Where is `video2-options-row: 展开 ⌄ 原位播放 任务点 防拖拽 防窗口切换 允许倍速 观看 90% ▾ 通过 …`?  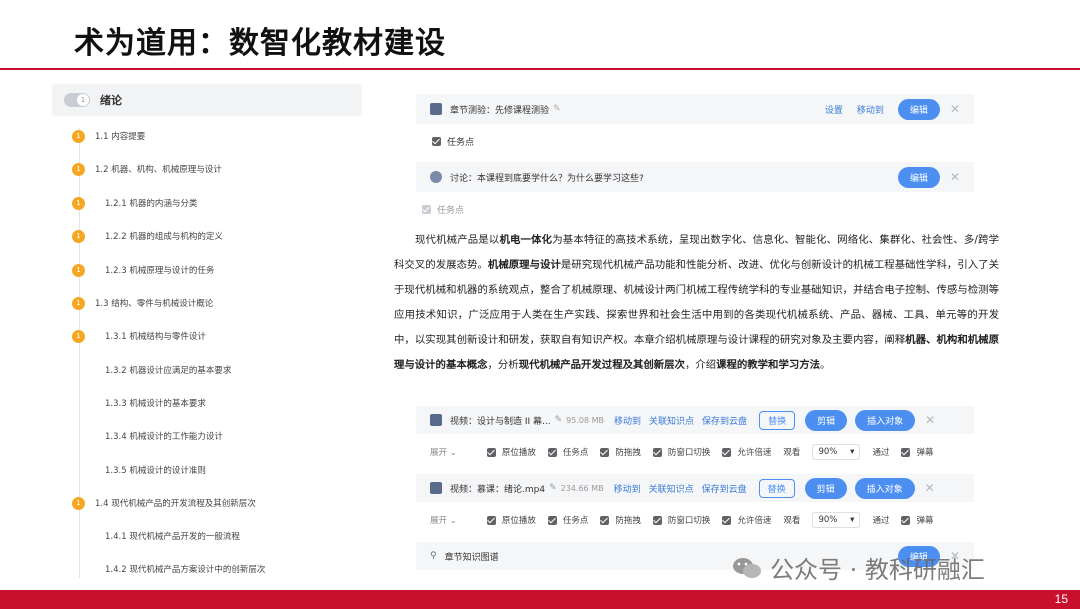
video2-options-row: 展开 ⌄ 原位播放 任务点 防拖拽 防窗口切换 允许倍速 观看 90% ▾ 通过 … is located at coordinates (695, 520).